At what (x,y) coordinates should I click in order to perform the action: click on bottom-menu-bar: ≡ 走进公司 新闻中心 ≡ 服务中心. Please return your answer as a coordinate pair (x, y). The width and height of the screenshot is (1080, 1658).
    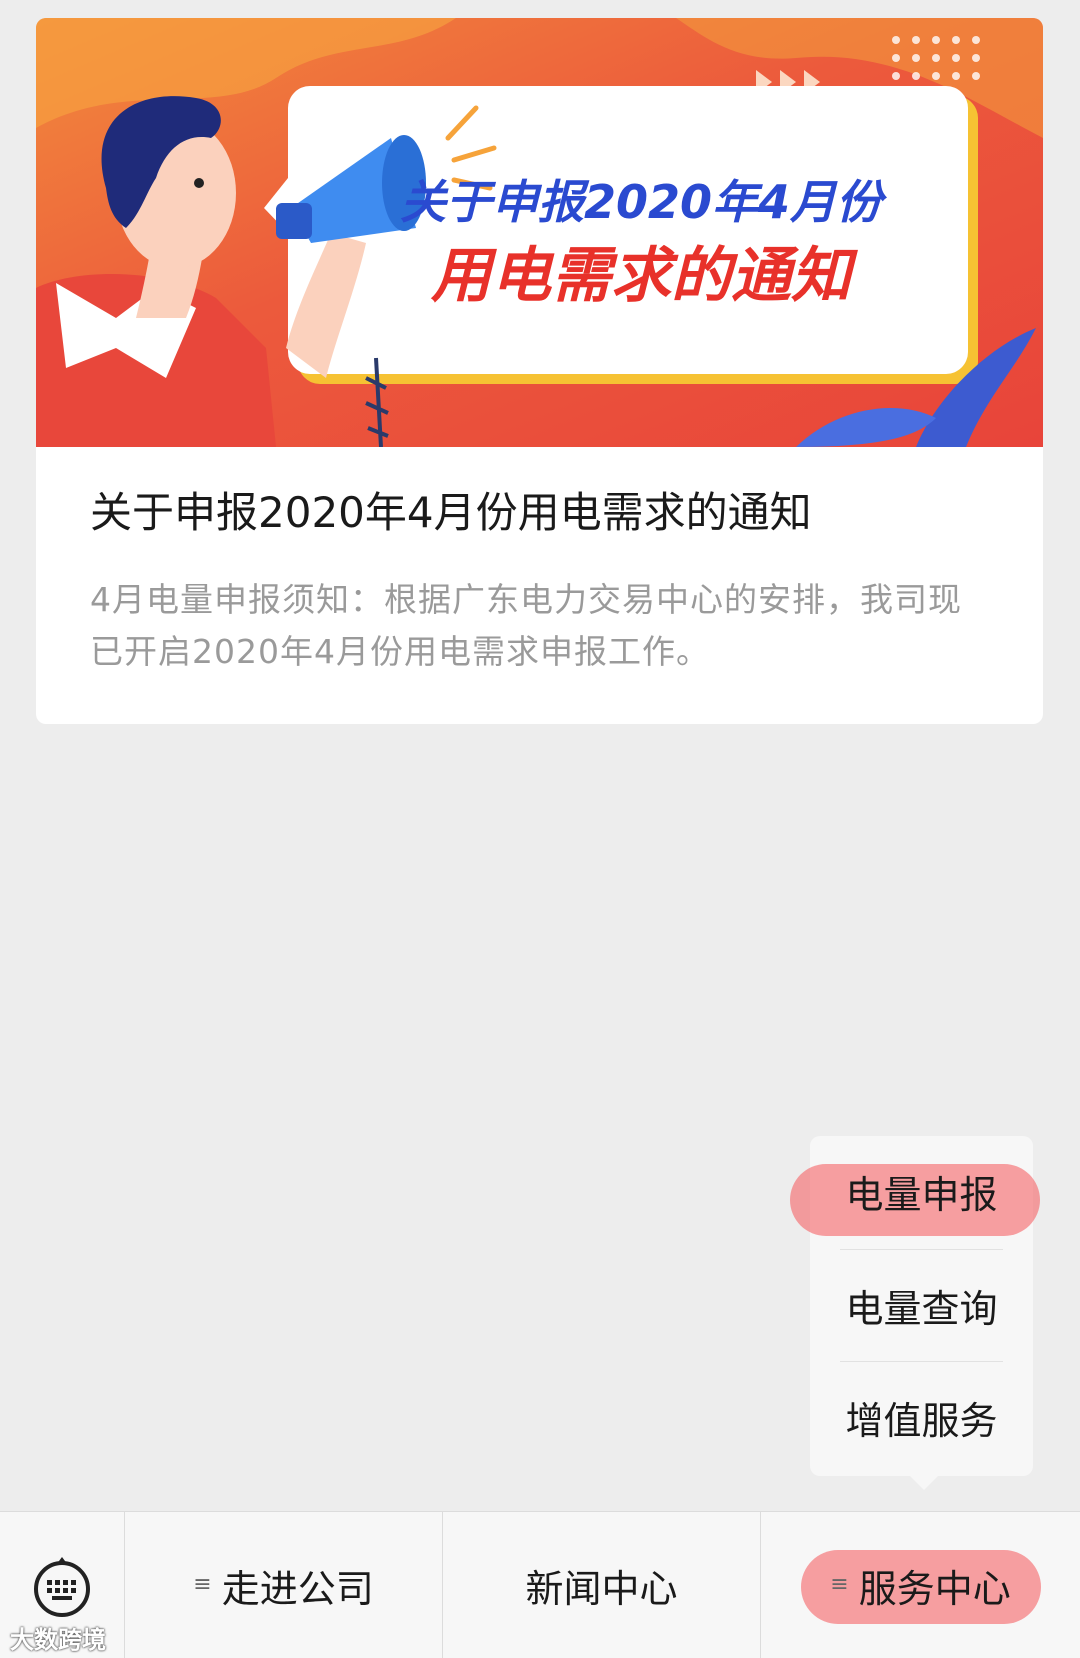
    Looking at the image, I should click on (540, 1584).